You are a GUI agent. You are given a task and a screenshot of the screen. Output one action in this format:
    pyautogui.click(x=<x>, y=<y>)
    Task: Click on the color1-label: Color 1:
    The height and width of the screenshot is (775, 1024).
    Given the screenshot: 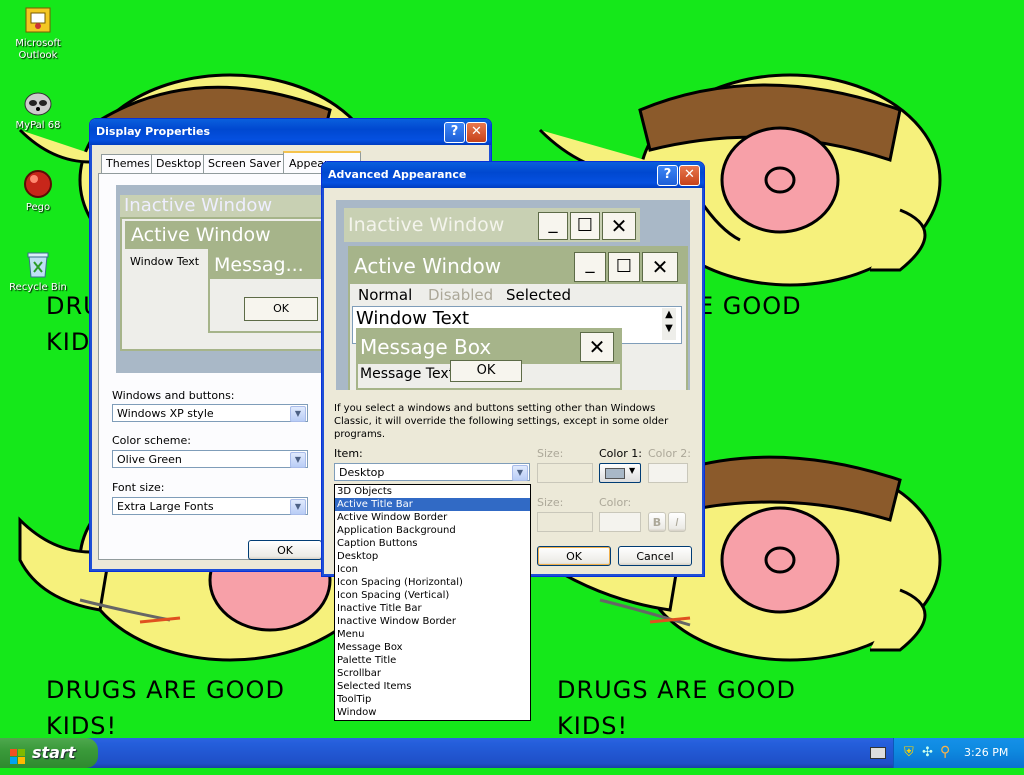 What is the action you would take?
    pyautogui.click(x=620, y=453)
    